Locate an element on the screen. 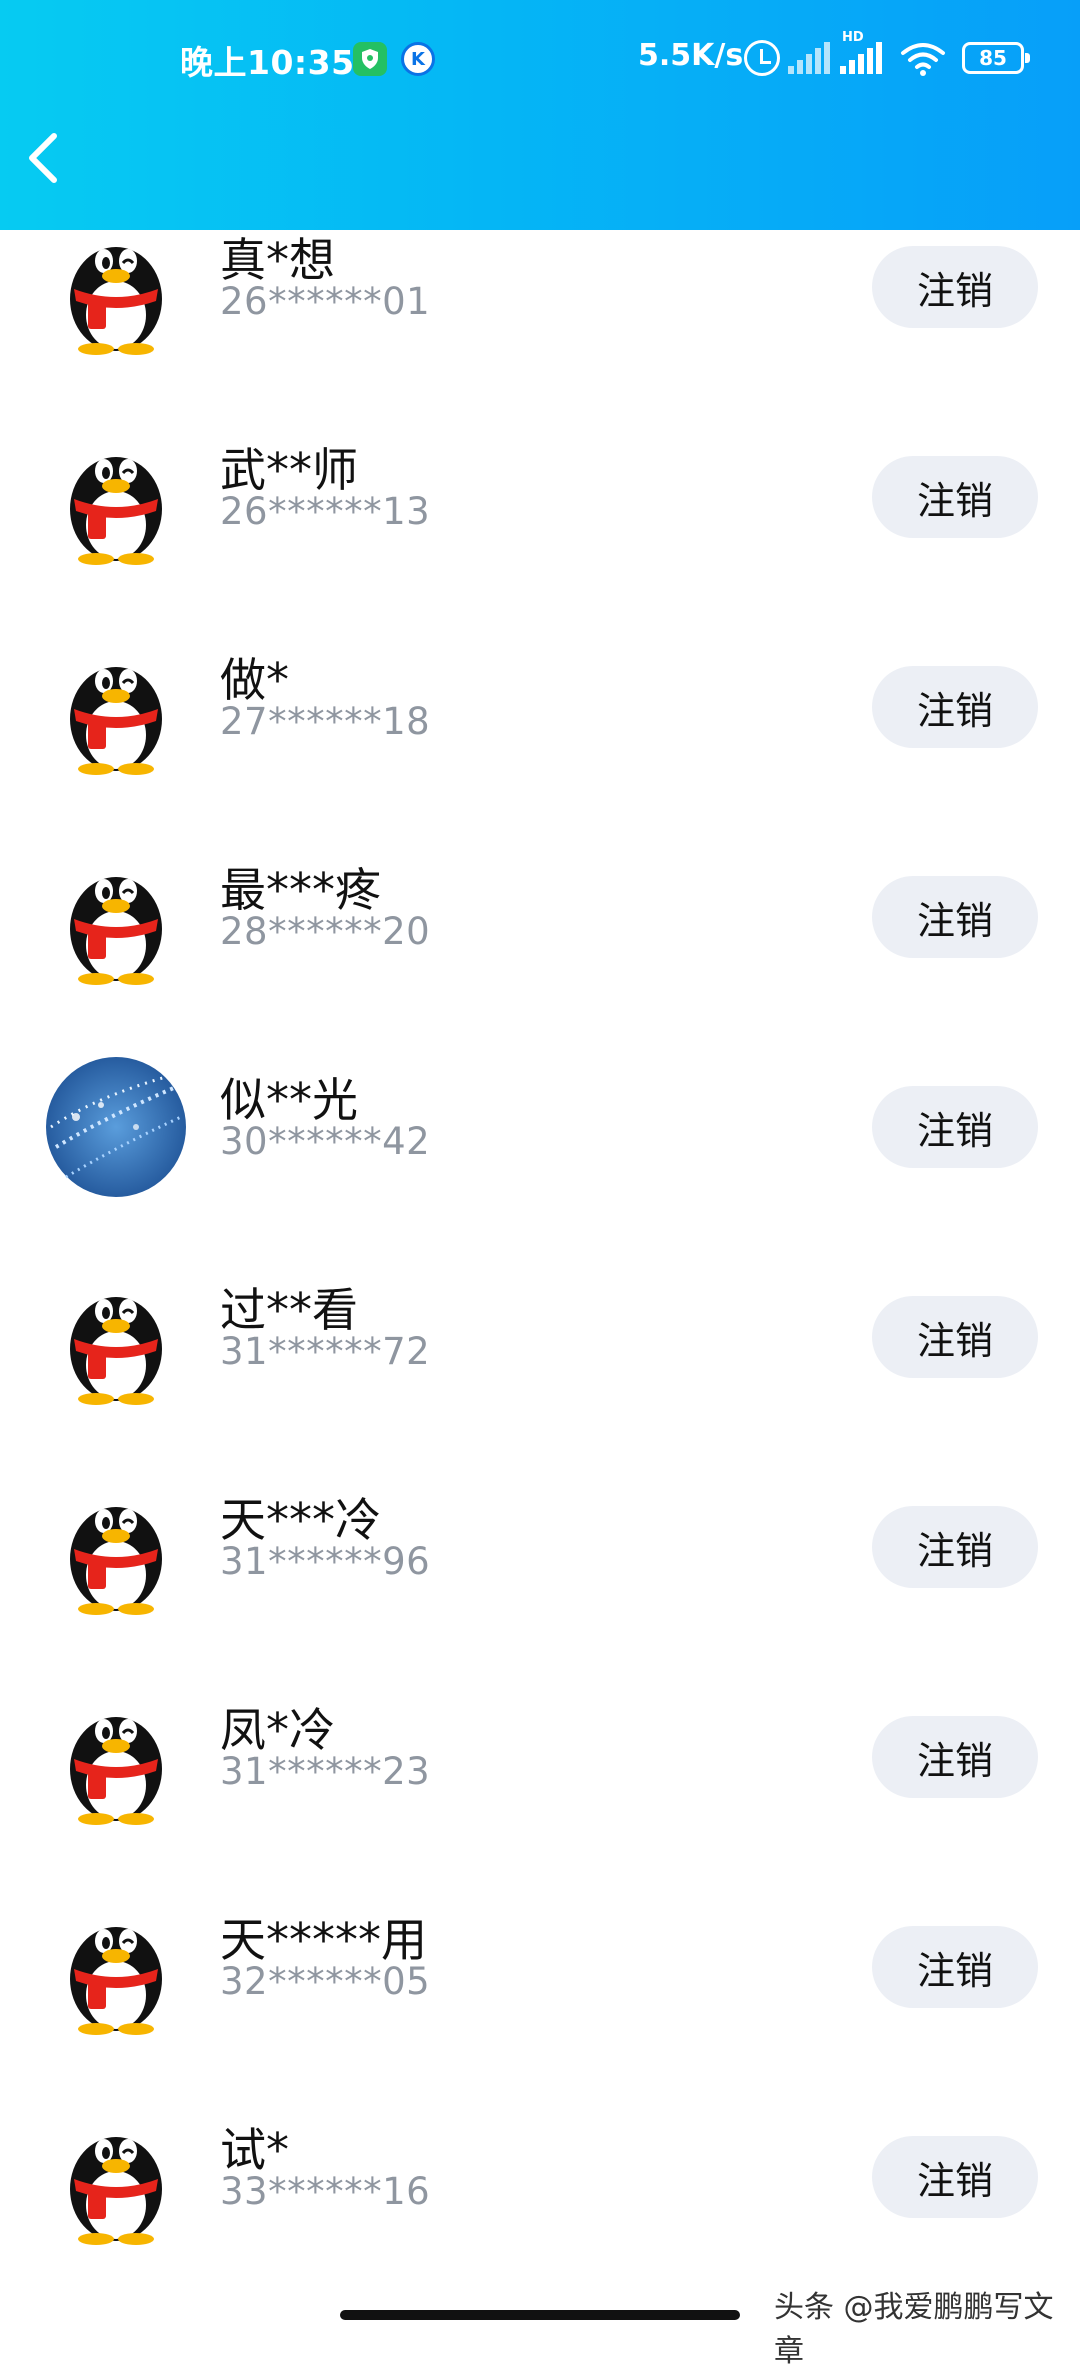 The height and width of the screenshot is (2370, 1080). alarm-icon is located at coordinates (762, 58).